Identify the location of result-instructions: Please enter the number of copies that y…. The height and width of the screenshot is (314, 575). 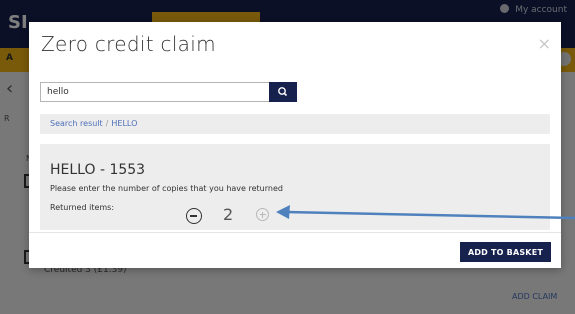
(166, 188).